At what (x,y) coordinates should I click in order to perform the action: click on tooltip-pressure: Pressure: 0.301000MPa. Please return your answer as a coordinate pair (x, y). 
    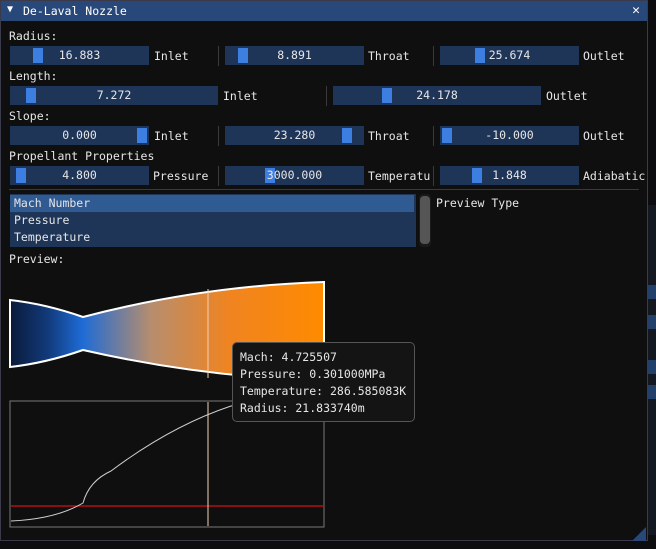
    Looking at the image, I should click on (313, 374).